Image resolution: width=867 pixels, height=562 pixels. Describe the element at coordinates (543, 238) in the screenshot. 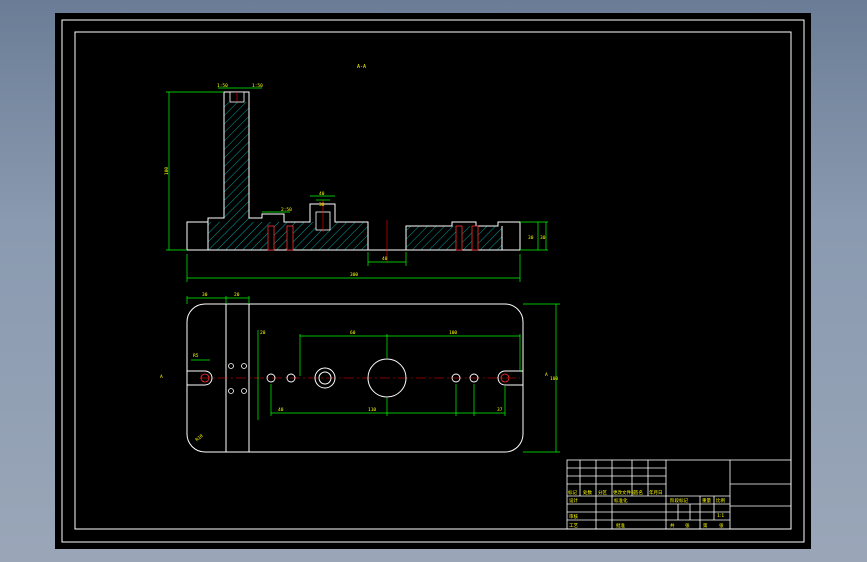

I see `dim-base-2: 30` at that location.